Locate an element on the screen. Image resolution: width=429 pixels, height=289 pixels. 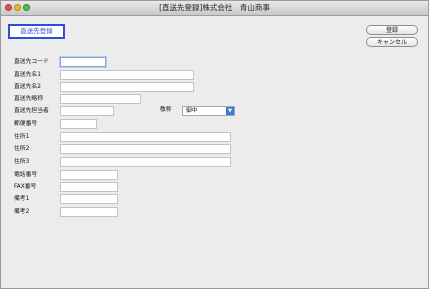
address1-label: 住所1 is located at coordinates (22, 137).